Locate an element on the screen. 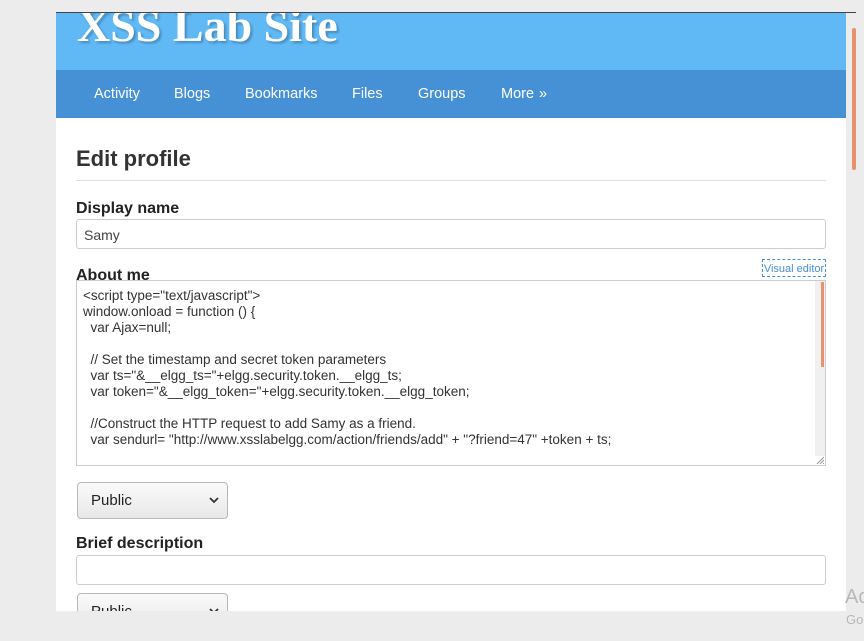 The width and height of the screenshot is (864, 641). textarea-scroll-thumb is located at coordinates (822, 324).